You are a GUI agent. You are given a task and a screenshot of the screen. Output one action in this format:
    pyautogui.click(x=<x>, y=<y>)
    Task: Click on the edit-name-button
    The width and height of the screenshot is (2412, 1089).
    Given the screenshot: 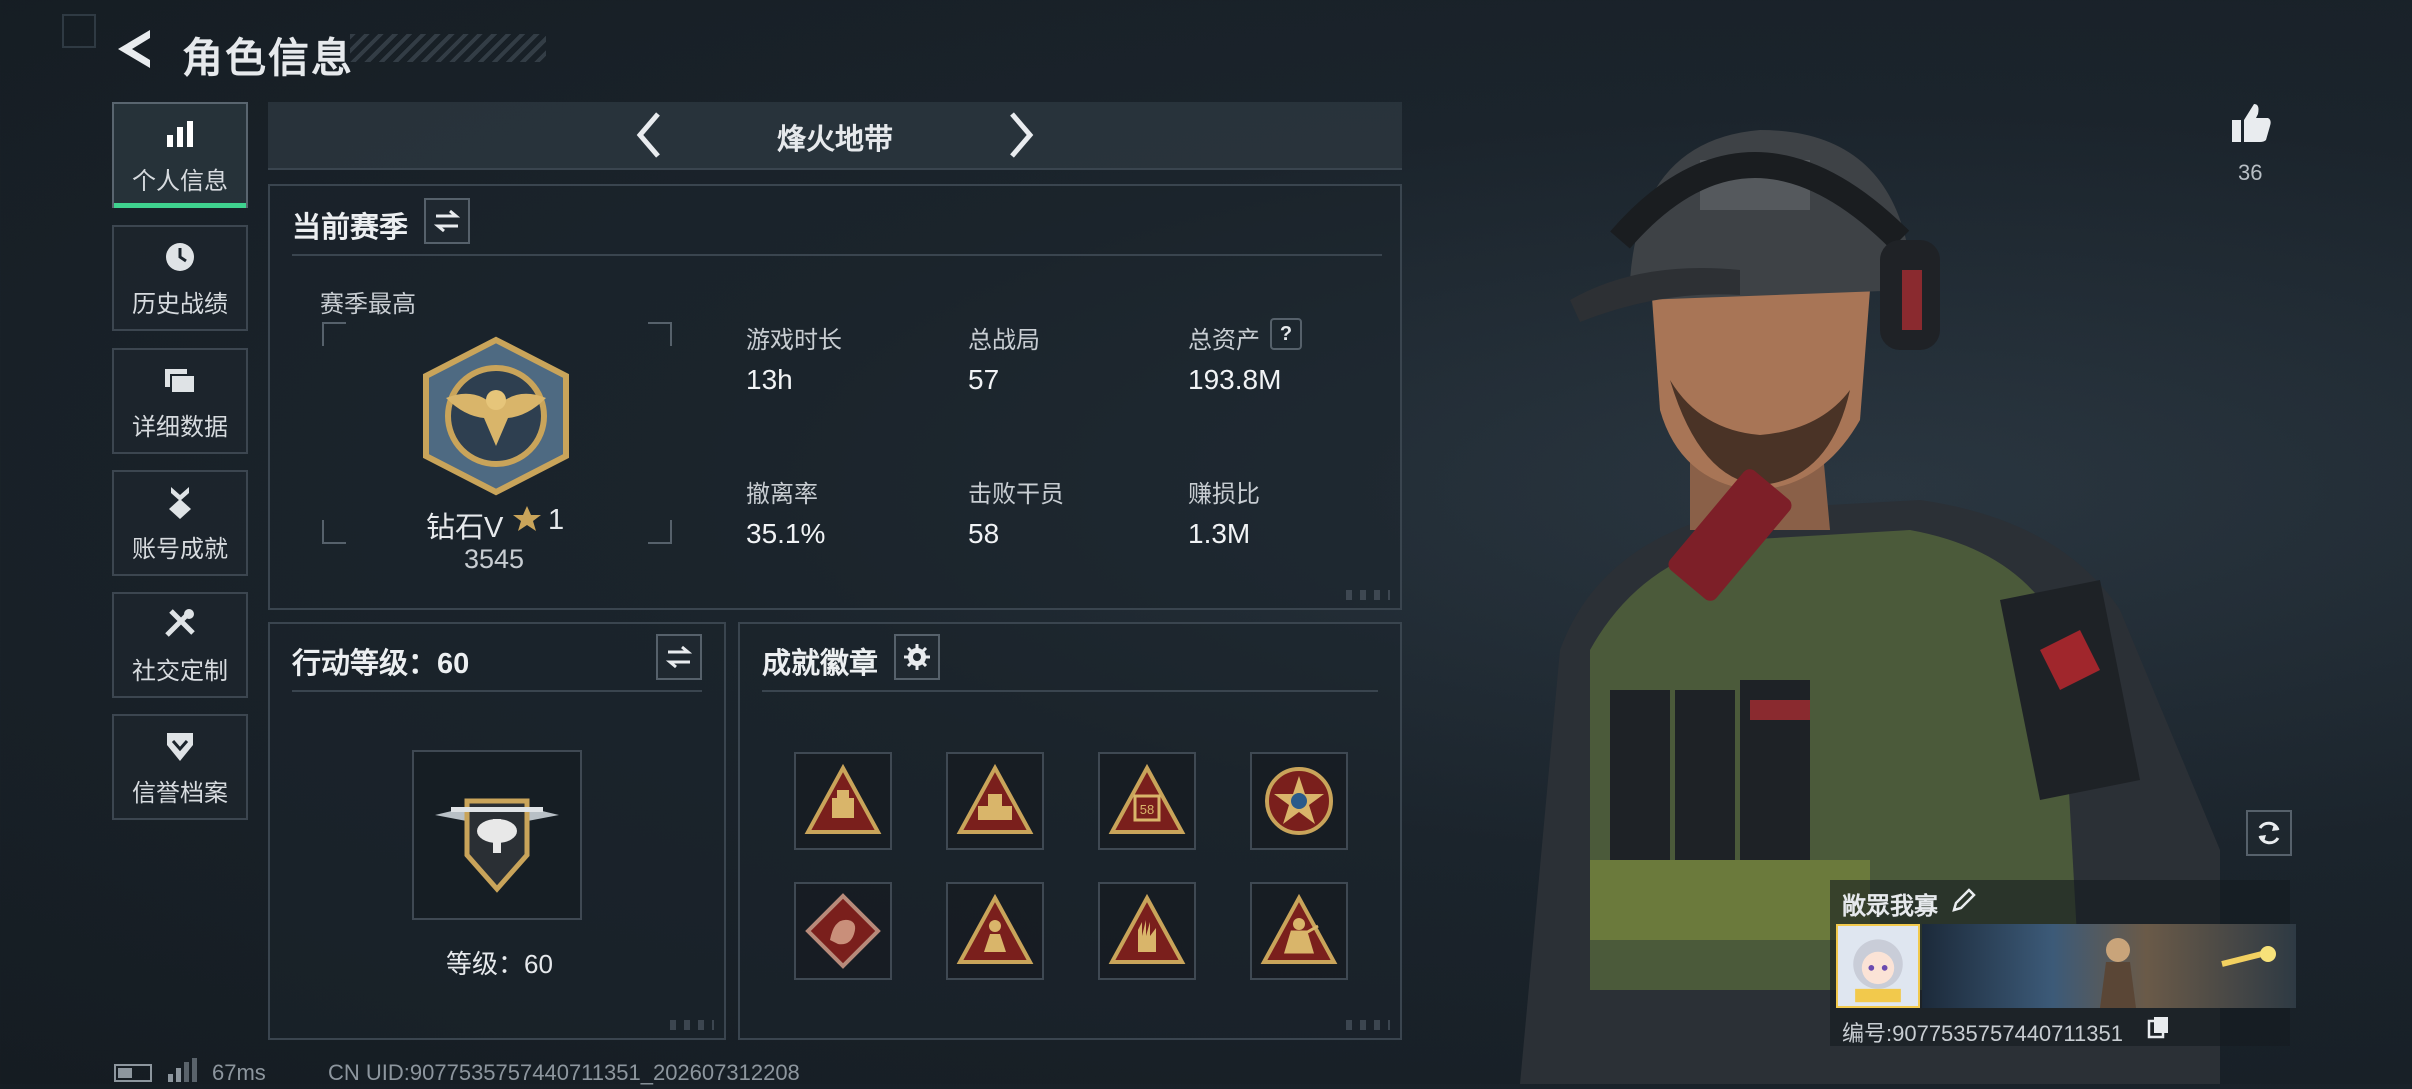 What is the action you would take?
    pyautogui.click(x=1964, y=900)
    